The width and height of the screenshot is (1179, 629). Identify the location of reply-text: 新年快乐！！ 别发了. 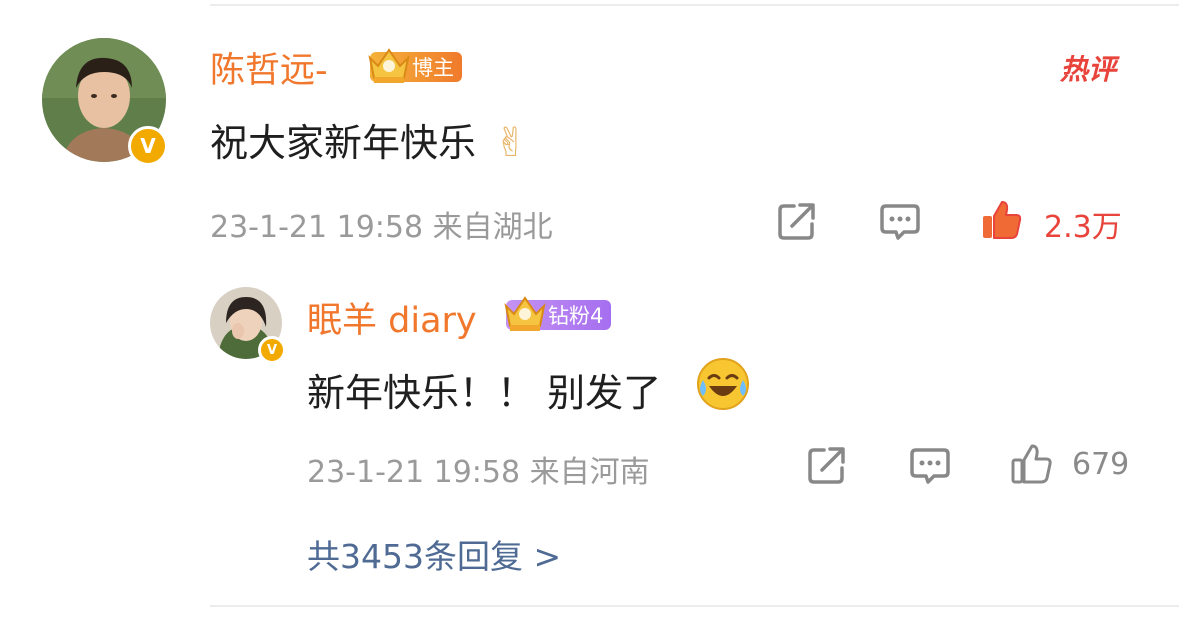
(484, 389).